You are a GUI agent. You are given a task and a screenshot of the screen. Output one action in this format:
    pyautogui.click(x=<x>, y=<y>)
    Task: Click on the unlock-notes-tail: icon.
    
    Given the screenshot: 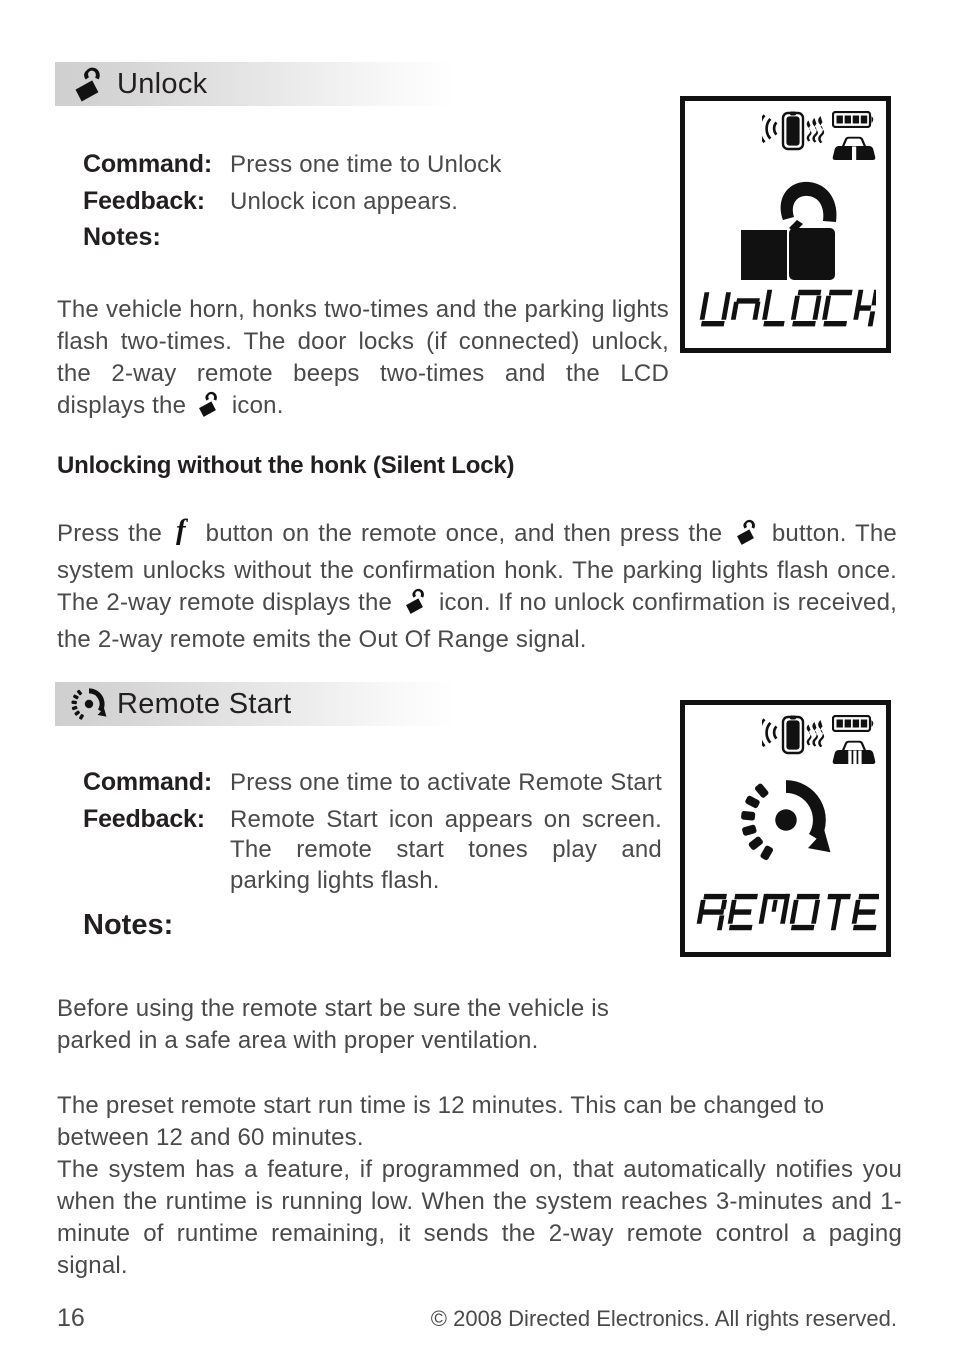 What is the action you would take?
    pyautogui.click(x=257, y=406)
    